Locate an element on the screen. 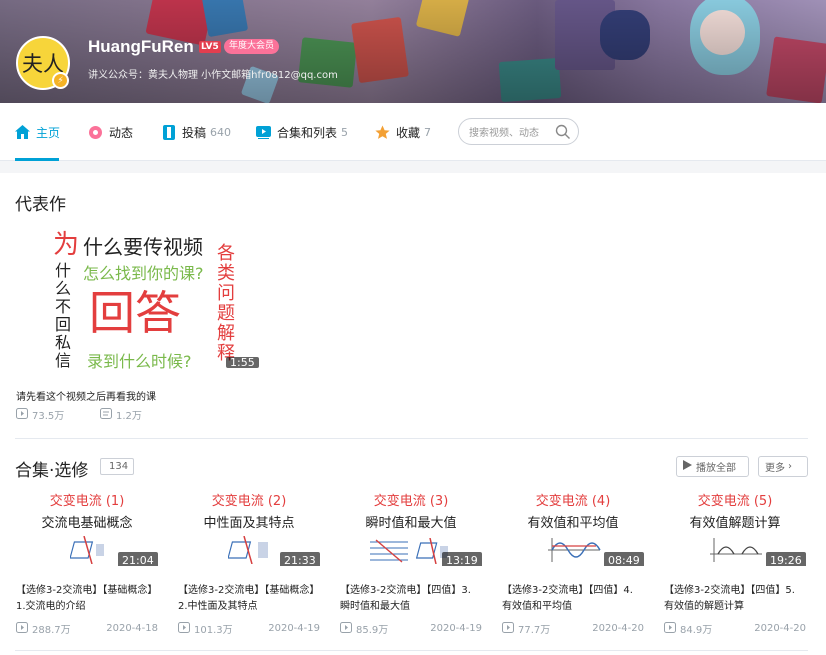 Image resolution: width=826 pixels, height=655 pixels. search-icon is located at coordinates (563, 132).